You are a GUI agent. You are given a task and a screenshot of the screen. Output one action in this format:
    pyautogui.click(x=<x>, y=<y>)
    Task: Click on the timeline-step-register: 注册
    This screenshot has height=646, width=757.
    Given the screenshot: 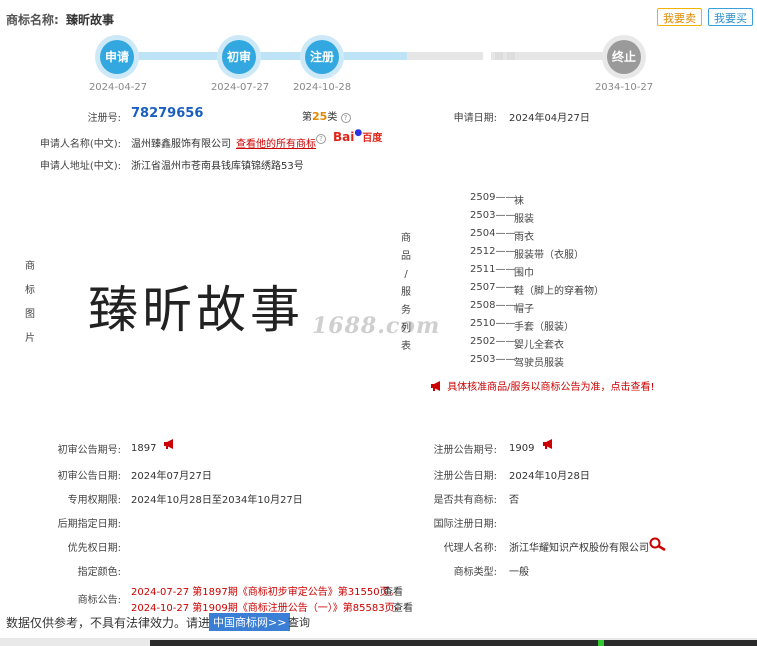 What is the action you would take?
    pyautogui.click(x=322, y=57)
    